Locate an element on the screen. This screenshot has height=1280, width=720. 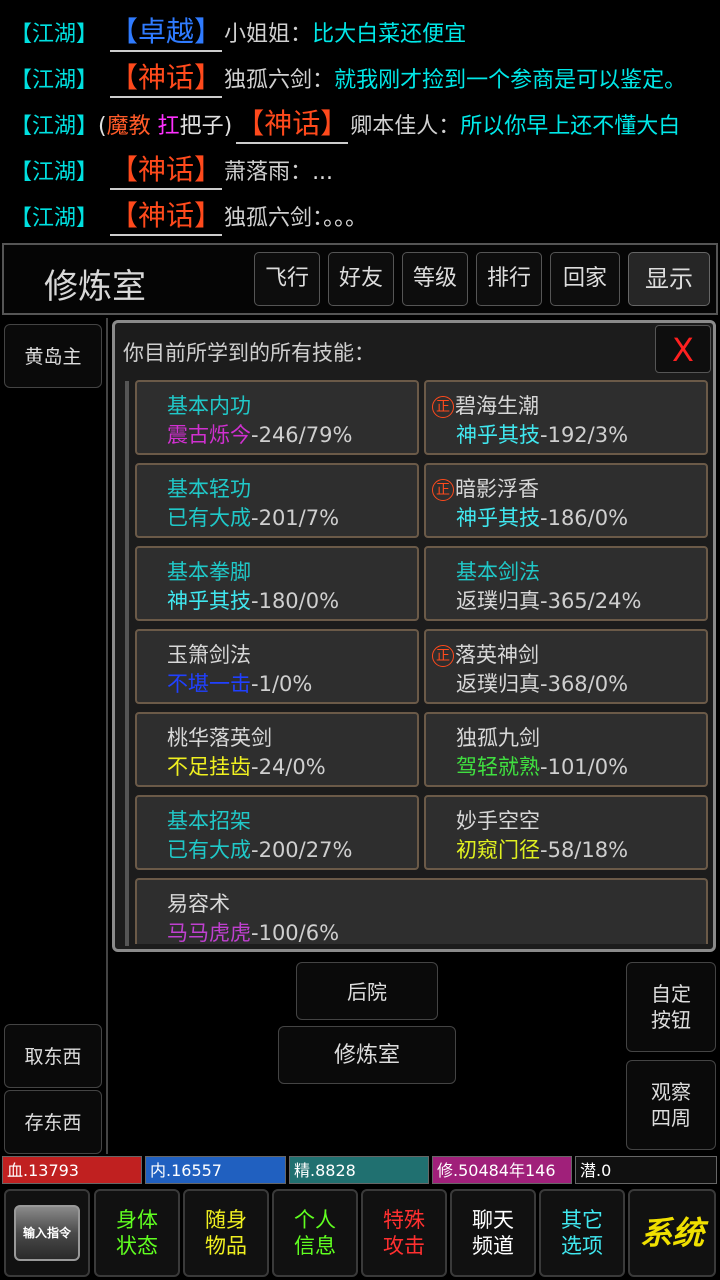
take-items-button: 取东西 is located at coordinates (53, 1056).